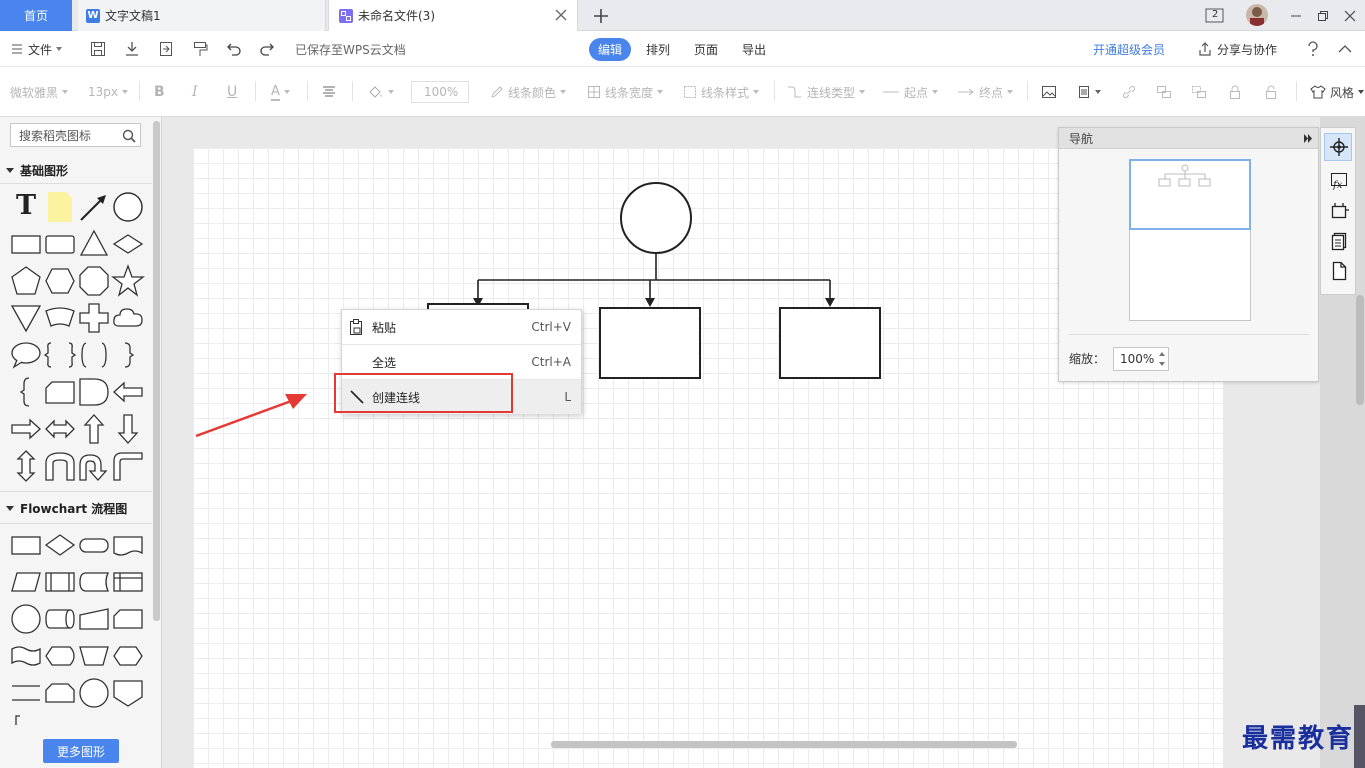  Describe the element at coordinates (1339, 241) in the screenshot. I see `pages-icon` at that location.